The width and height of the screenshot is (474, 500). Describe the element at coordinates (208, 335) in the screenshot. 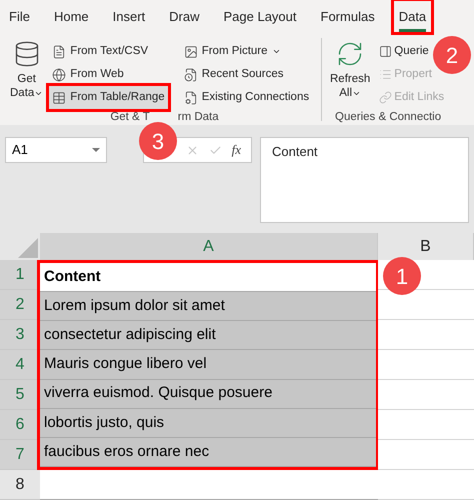

I see `table-cell: consectetur adipiscing elit` at that location.